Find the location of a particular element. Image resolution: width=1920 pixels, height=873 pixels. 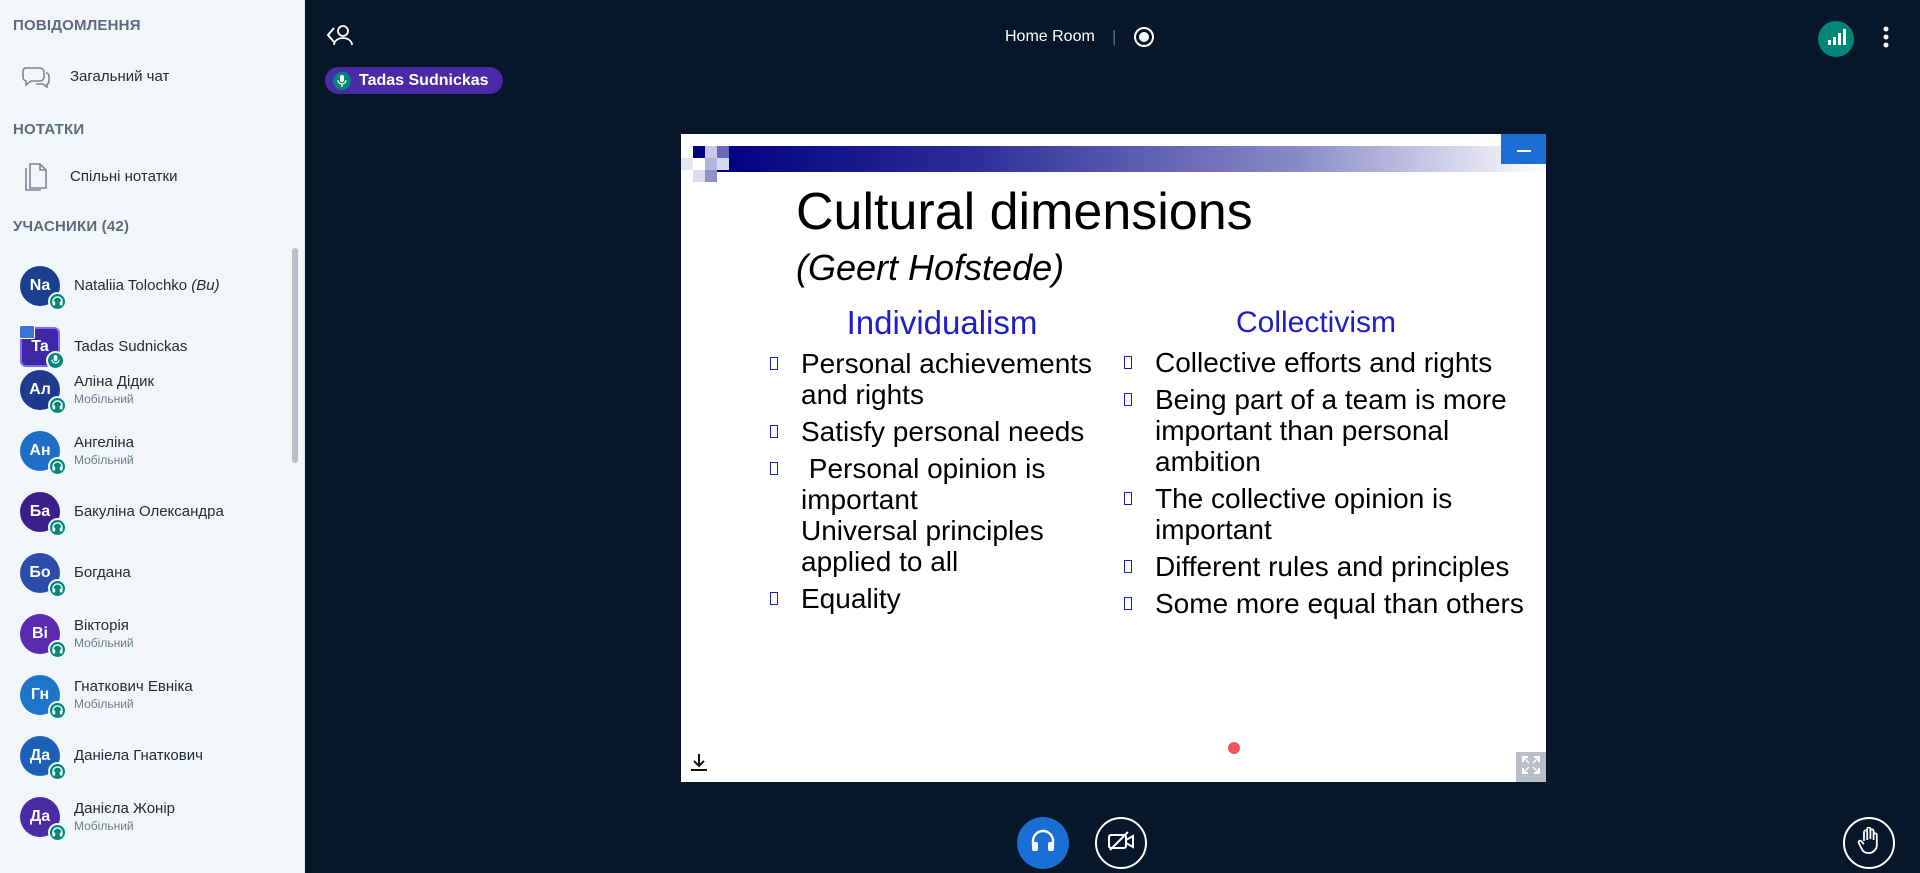

user-leave-icon is located at coordinates (340, 37).